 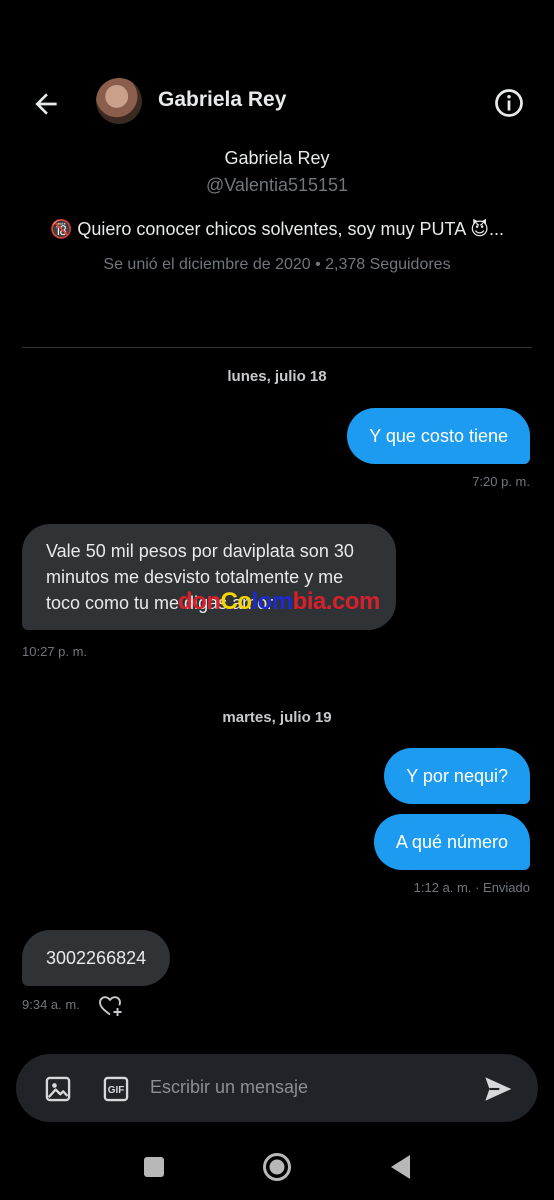 I want to click on info-icon, so click(x=509, y=103).